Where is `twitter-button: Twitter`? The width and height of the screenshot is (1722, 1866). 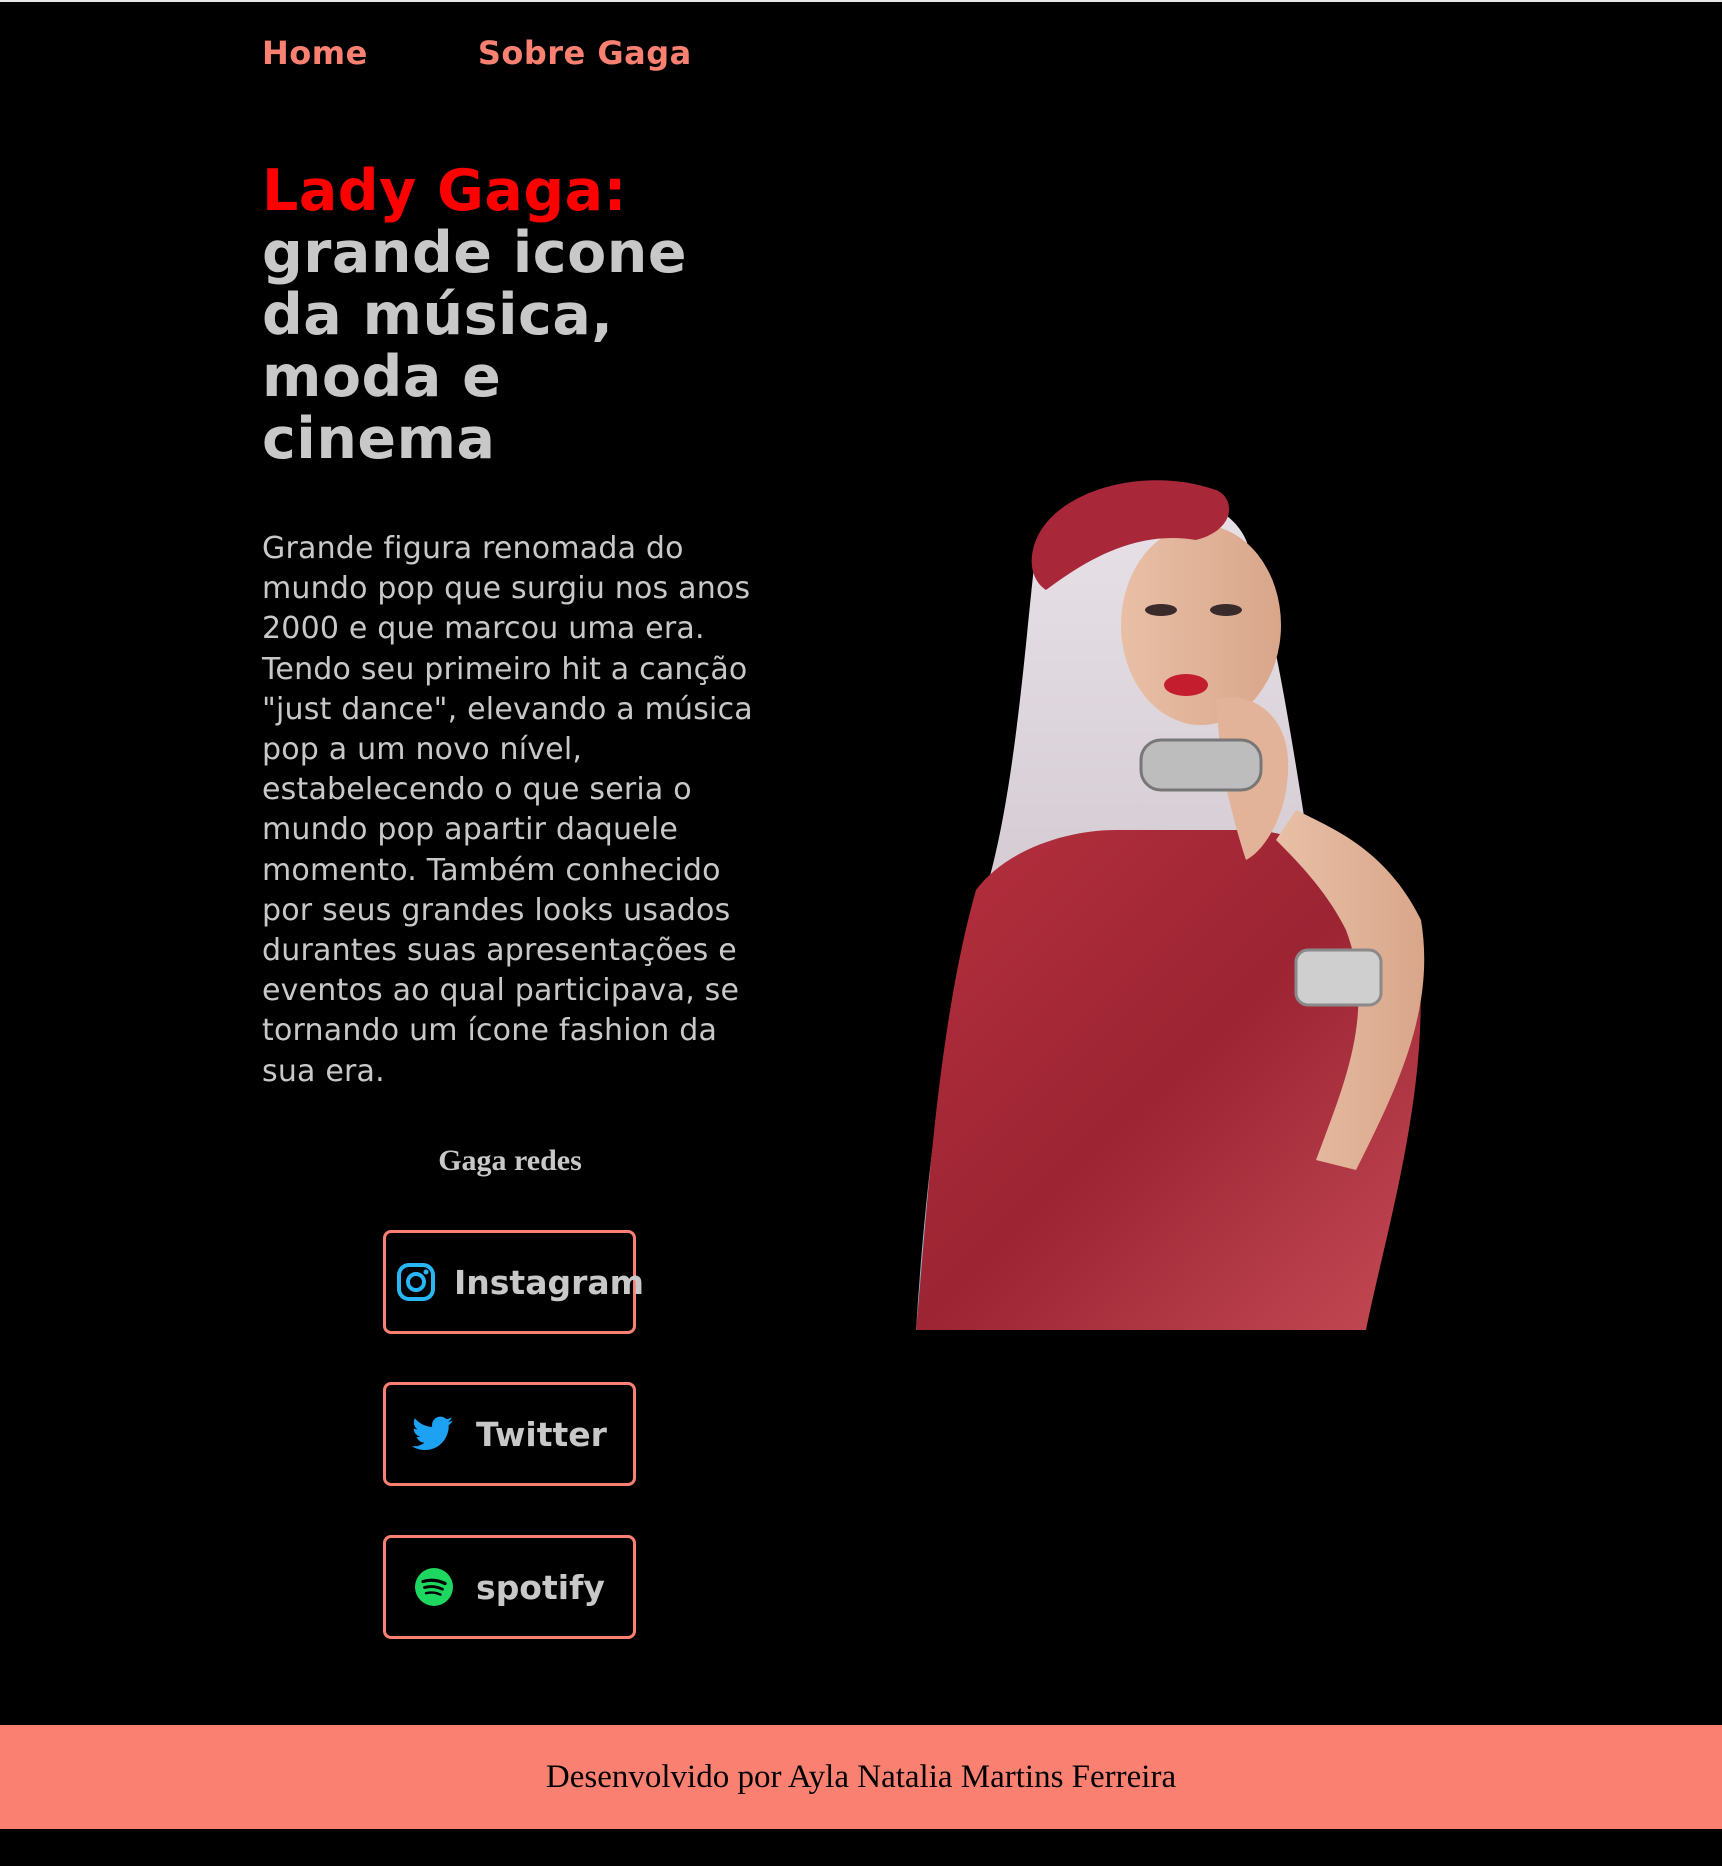 twitter-button: Twitter is located at coordinates (509, 1434).